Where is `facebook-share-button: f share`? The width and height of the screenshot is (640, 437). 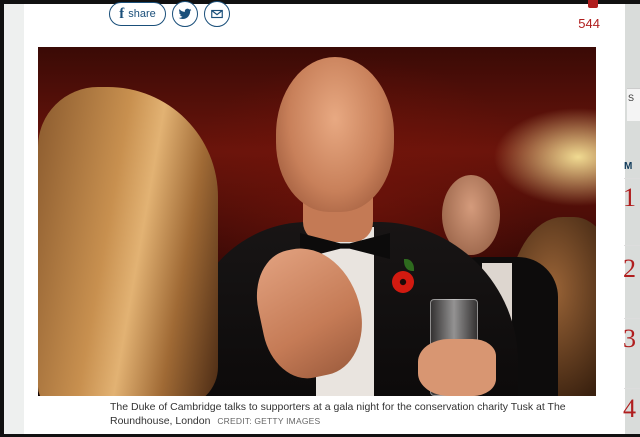 facebook-share-button: f share is located at coordinates (137, 14).